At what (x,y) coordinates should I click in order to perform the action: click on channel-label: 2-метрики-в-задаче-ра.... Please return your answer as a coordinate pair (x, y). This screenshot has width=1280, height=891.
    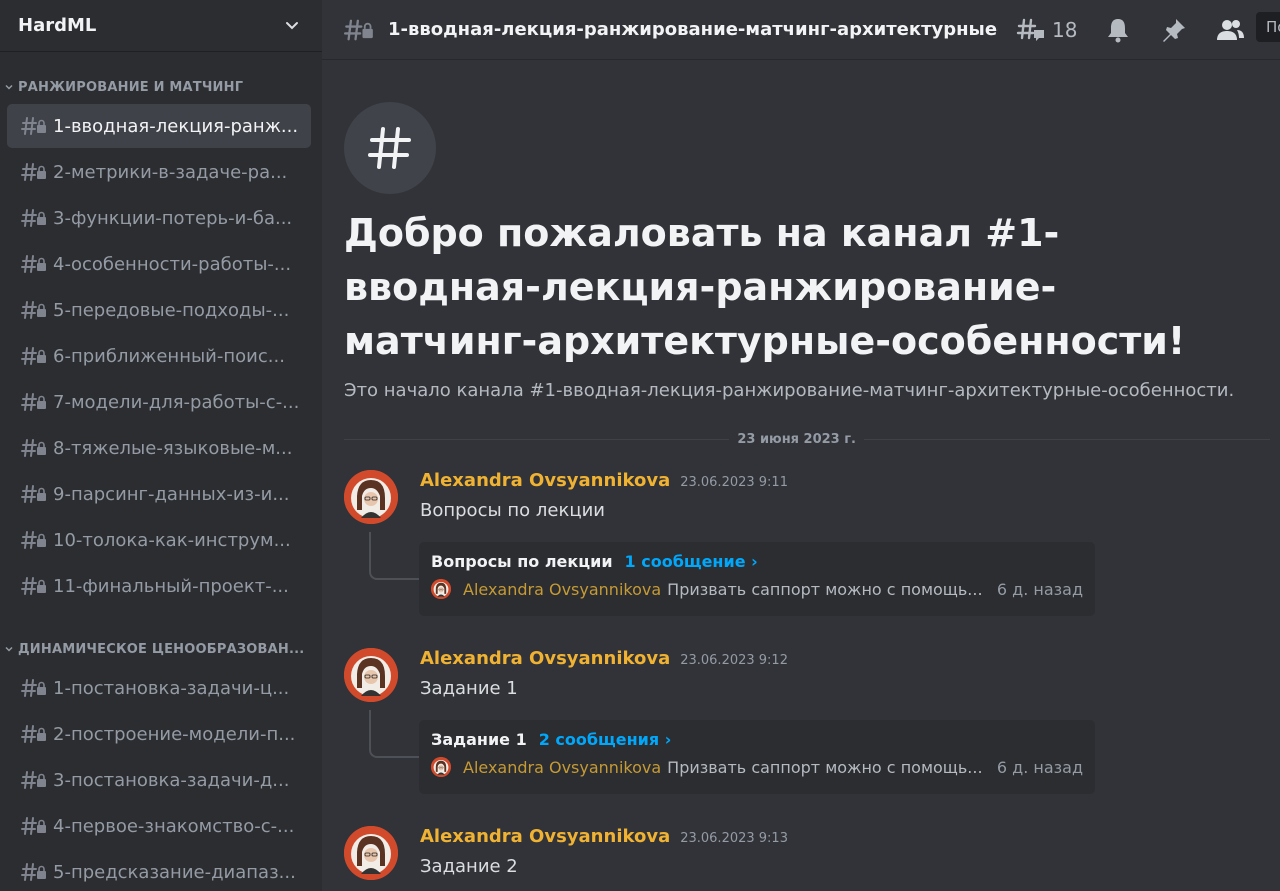
    Looking at the image, I should click on (170, 172).